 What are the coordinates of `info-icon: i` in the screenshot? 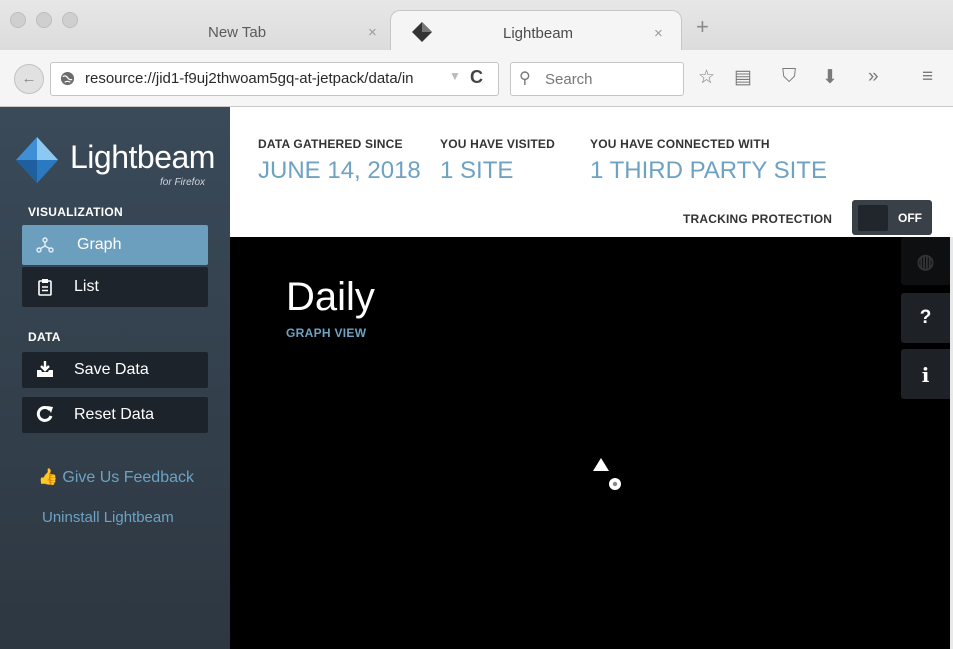 It's located at (925, 375).